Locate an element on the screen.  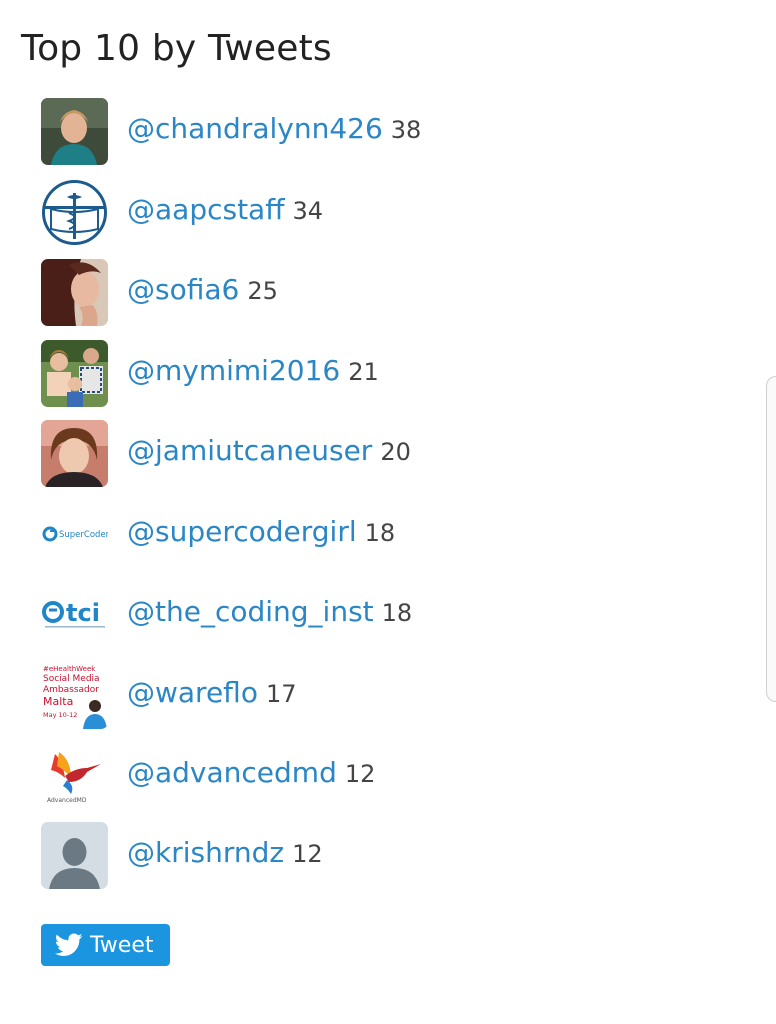
svg-text: Malta is located at coordinates (58, 701).